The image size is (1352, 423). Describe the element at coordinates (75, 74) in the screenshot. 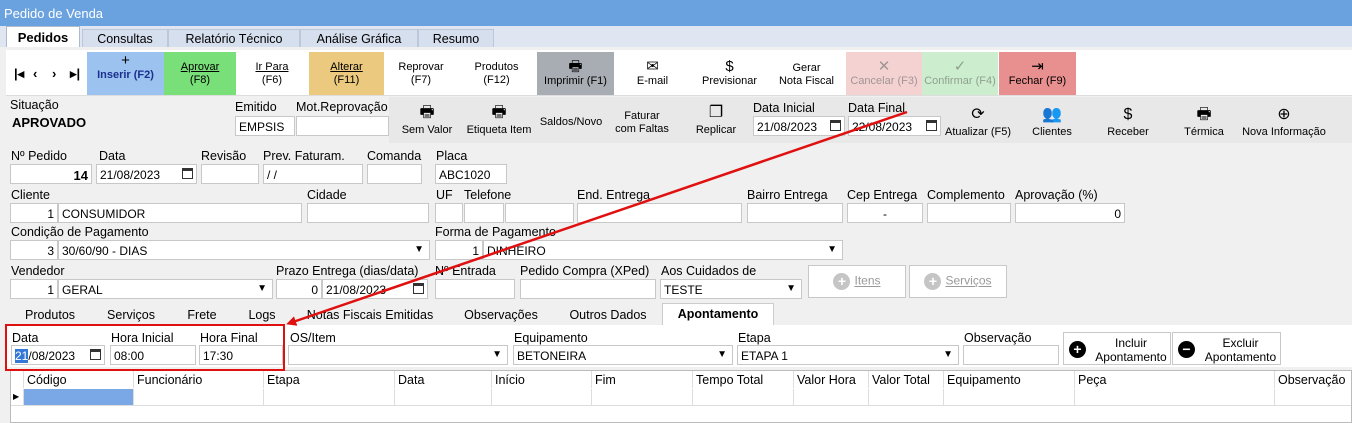

I see `last-record-icon: ▸|` at that location.